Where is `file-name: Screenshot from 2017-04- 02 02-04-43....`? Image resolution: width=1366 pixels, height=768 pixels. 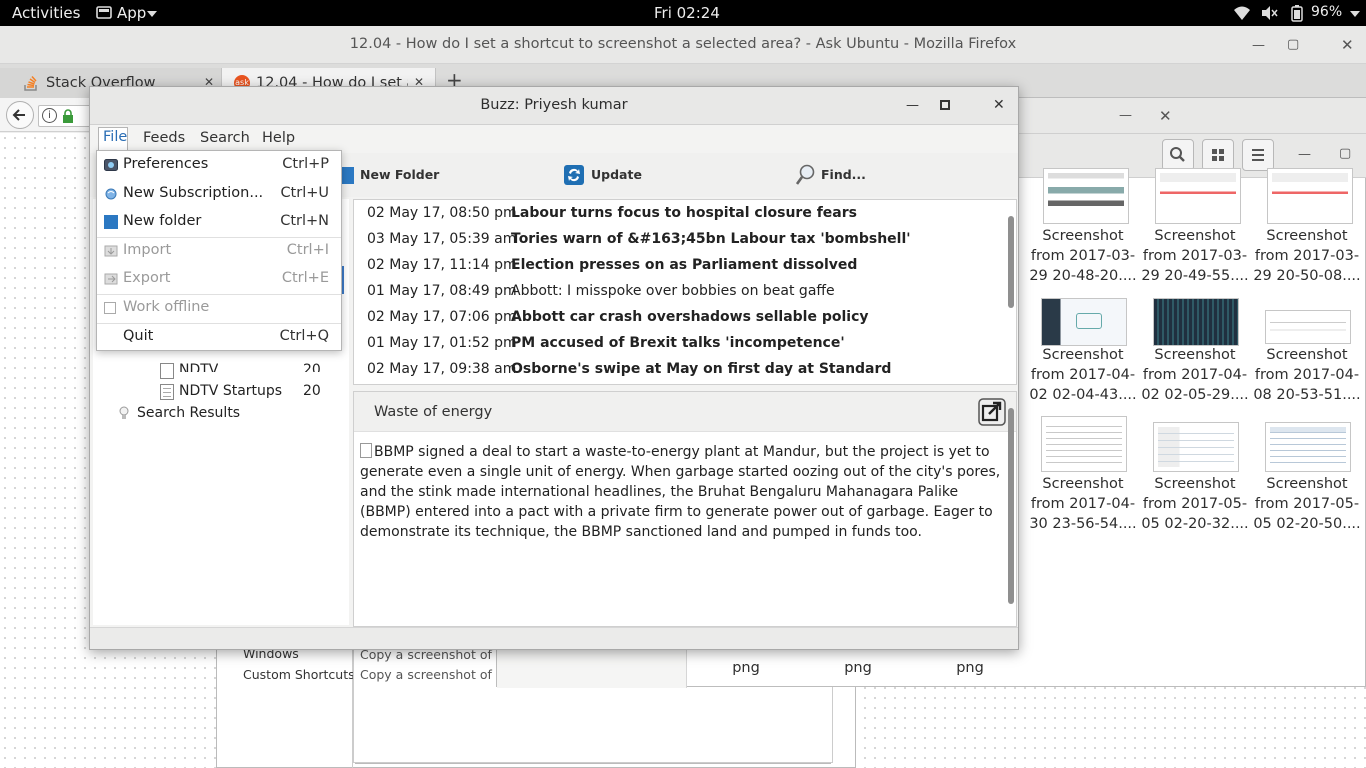 file-name: Screenshot from 2017-04- 02 02-04-43.... is located at coordinates (1083, 375).